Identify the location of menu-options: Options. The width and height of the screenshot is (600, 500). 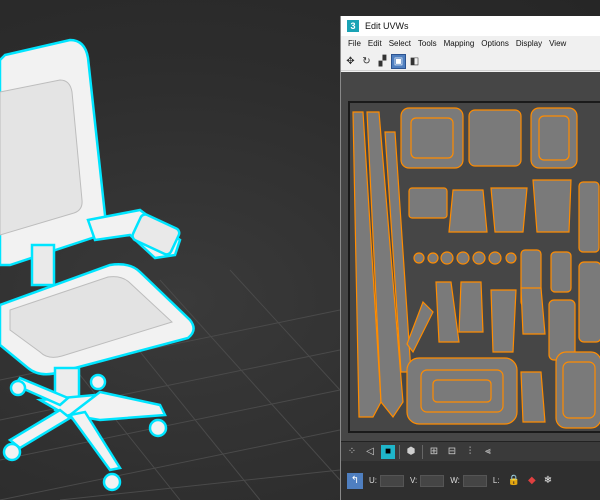
(495, 43).